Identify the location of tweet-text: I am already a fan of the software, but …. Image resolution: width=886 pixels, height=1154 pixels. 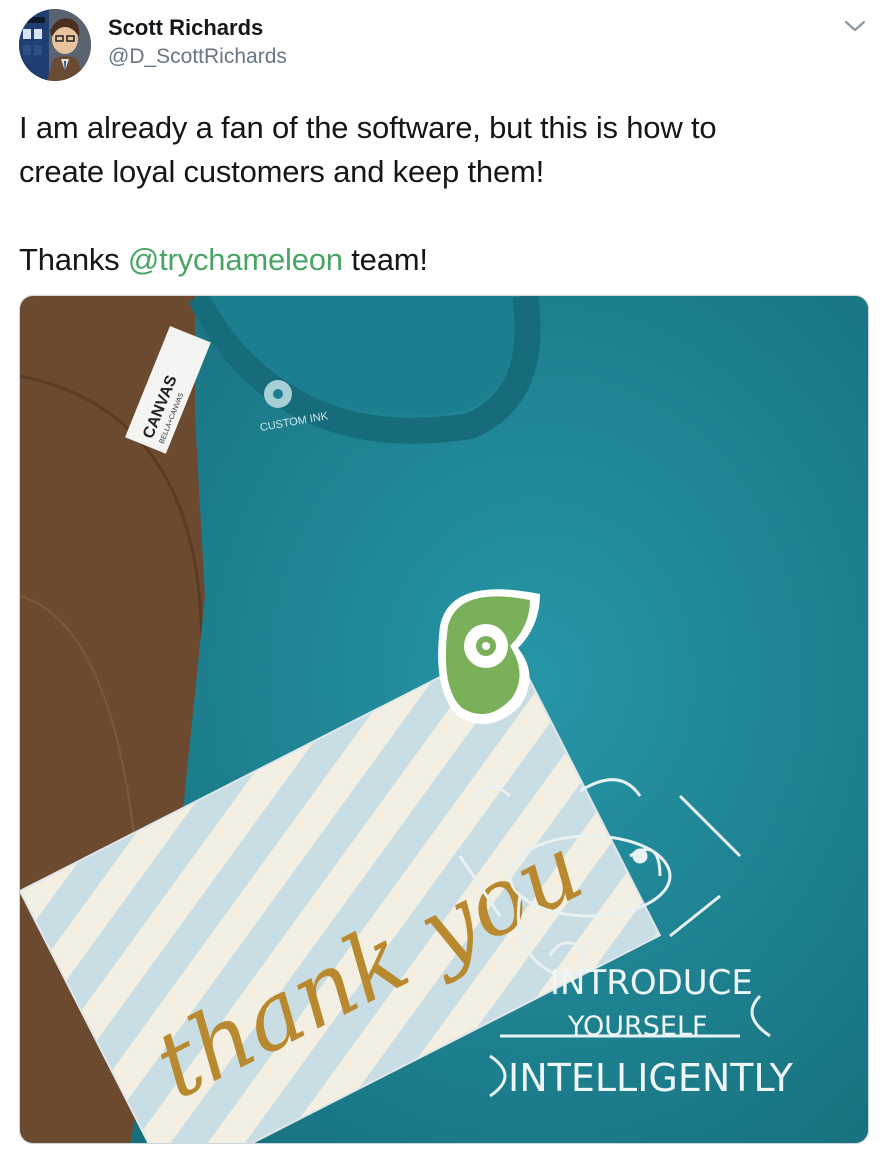
(439, 194).